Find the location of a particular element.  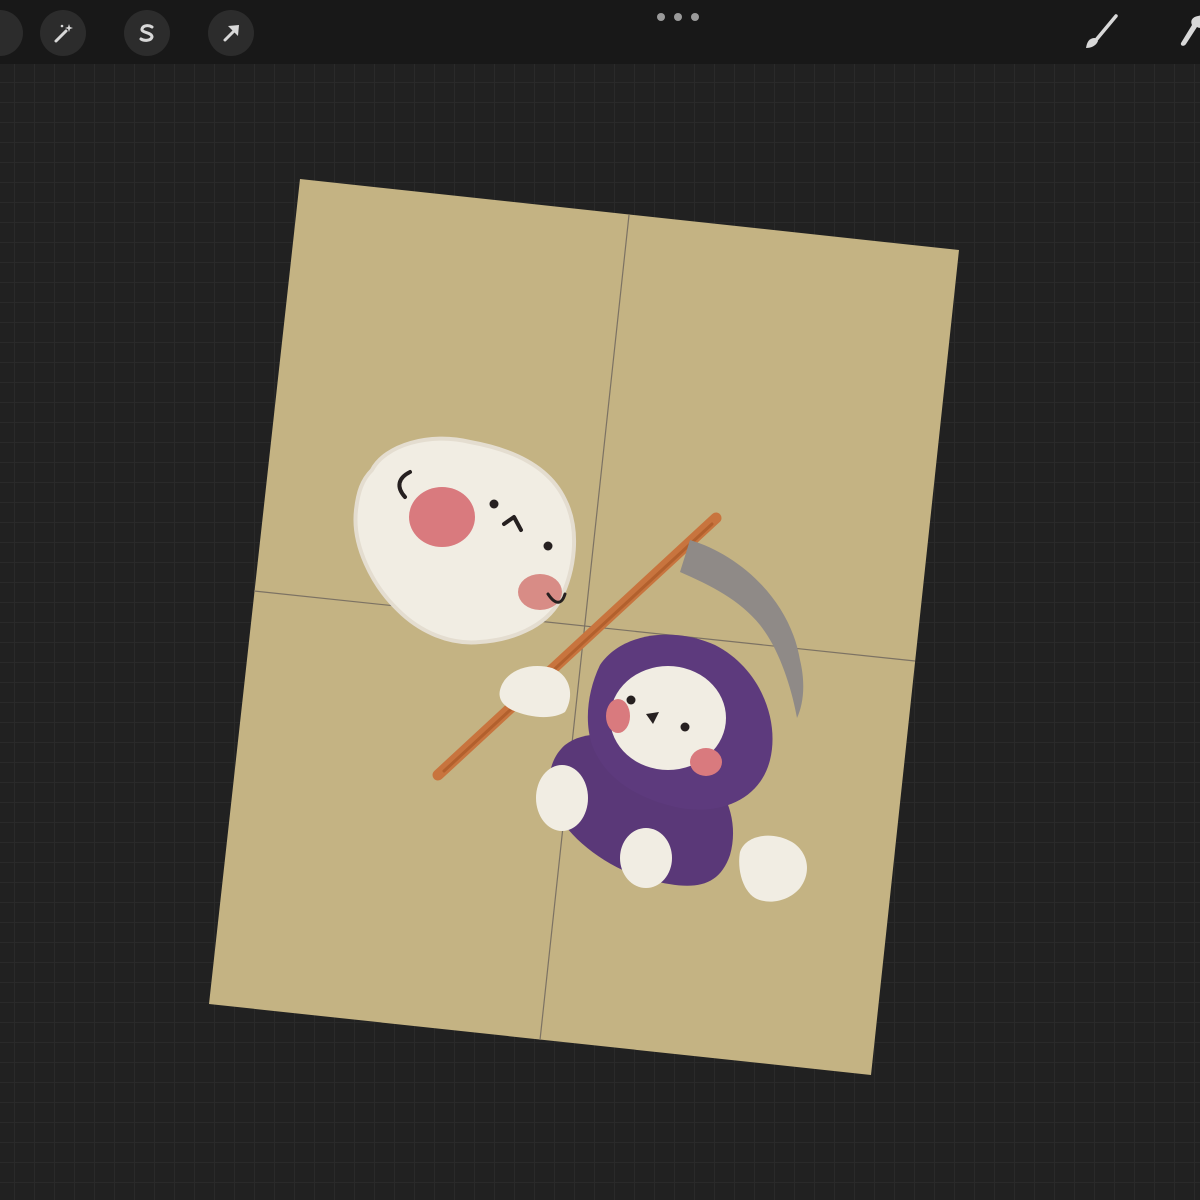

brush-icon is located at coordinates (1102, 31).